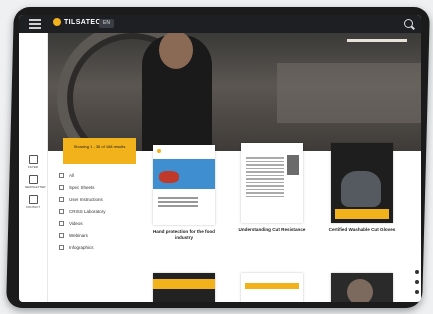  I want to click on sidebar-filter-button: FILTER, so click(33, 162).